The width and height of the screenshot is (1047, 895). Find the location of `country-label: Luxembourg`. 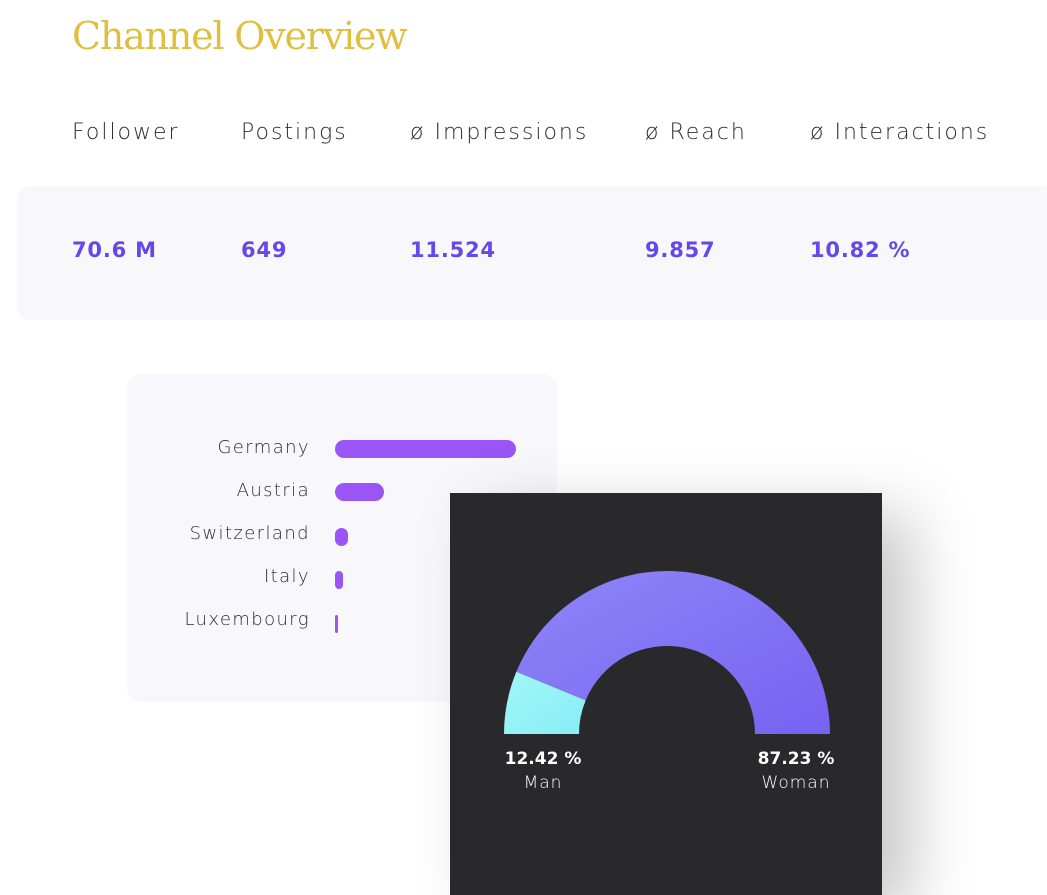

country-label: Luxembourg is located at coordinates (247, 619).